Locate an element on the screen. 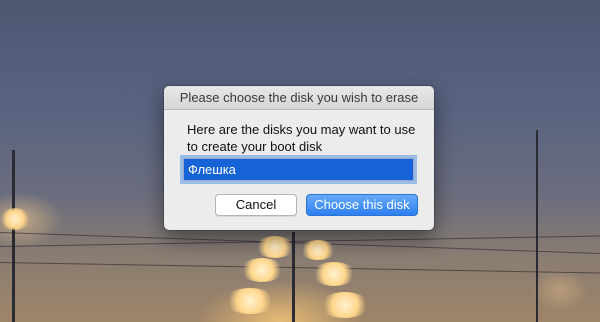  cancel-button: Cancel is located at coordinates (256, 205).